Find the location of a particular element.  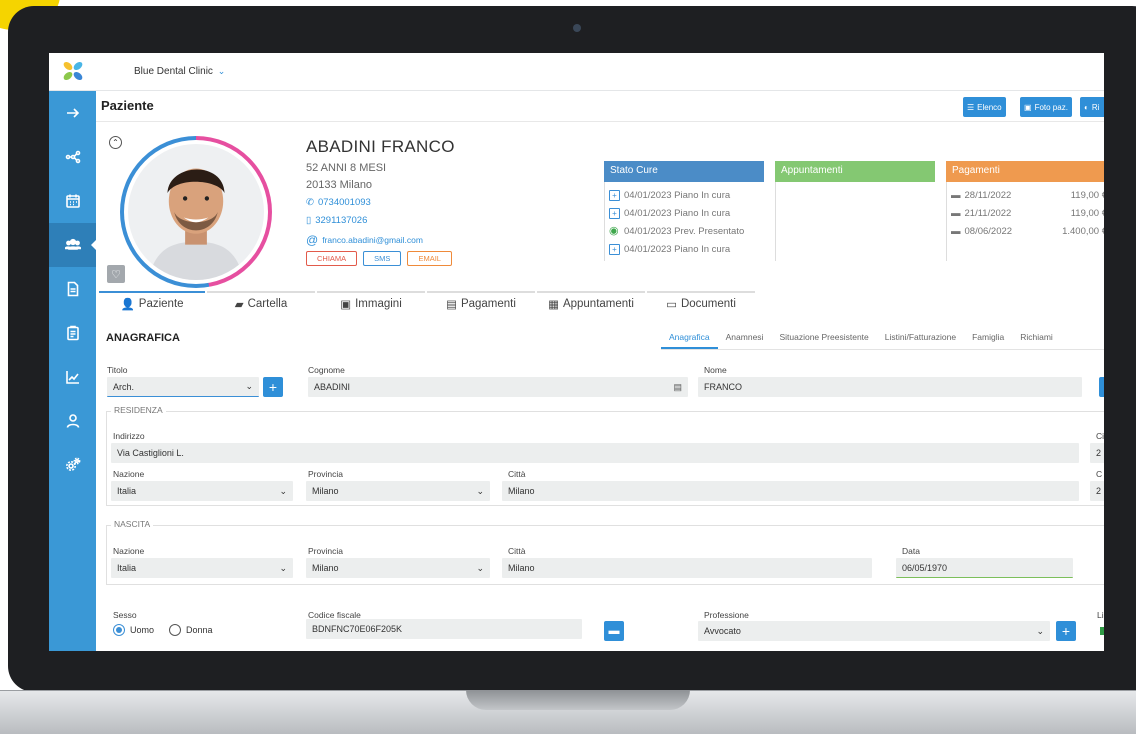

radio-donna is located at coordinates (175, 630).